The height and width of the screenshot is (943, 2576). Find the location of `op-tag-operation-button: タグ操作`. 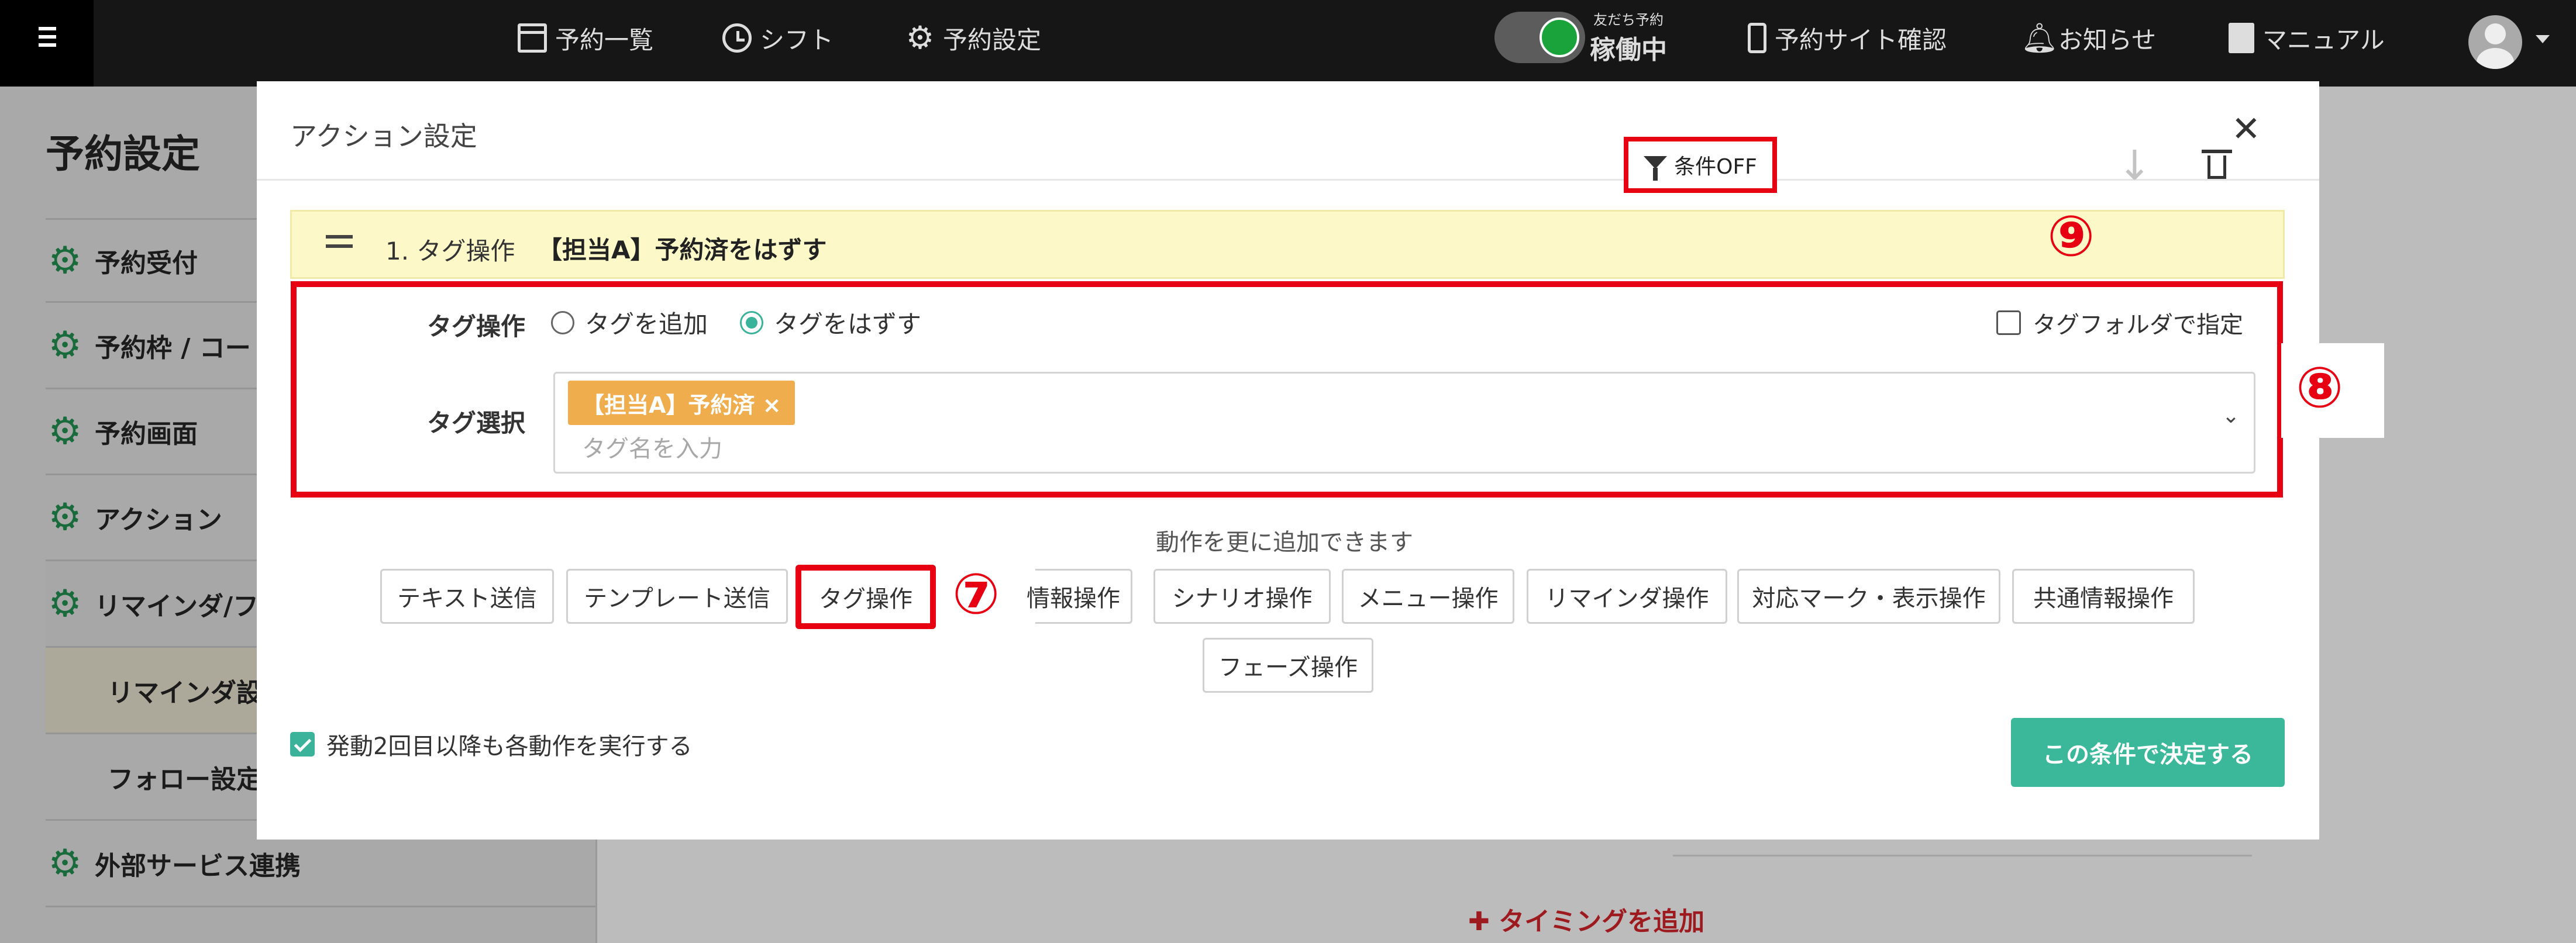

op-tag-operation-button: タグ操作 is located at coordinates (865, 597).